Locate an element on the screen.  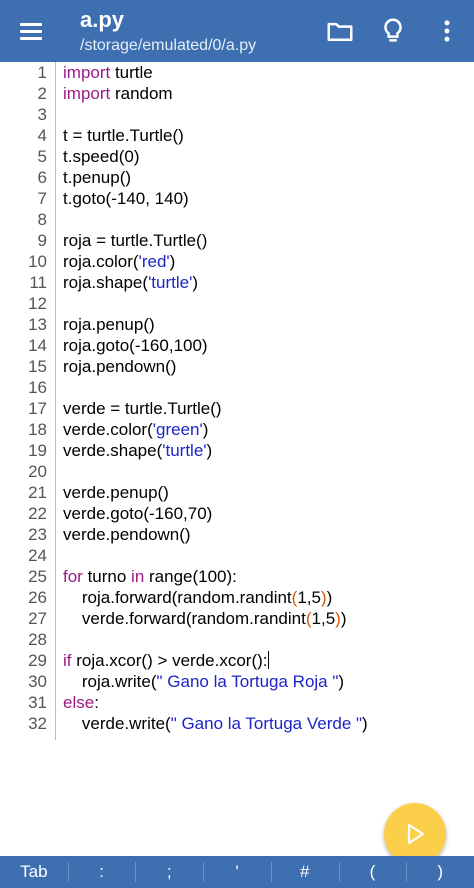
line-number: 2 is located at coordinates (42, 93).